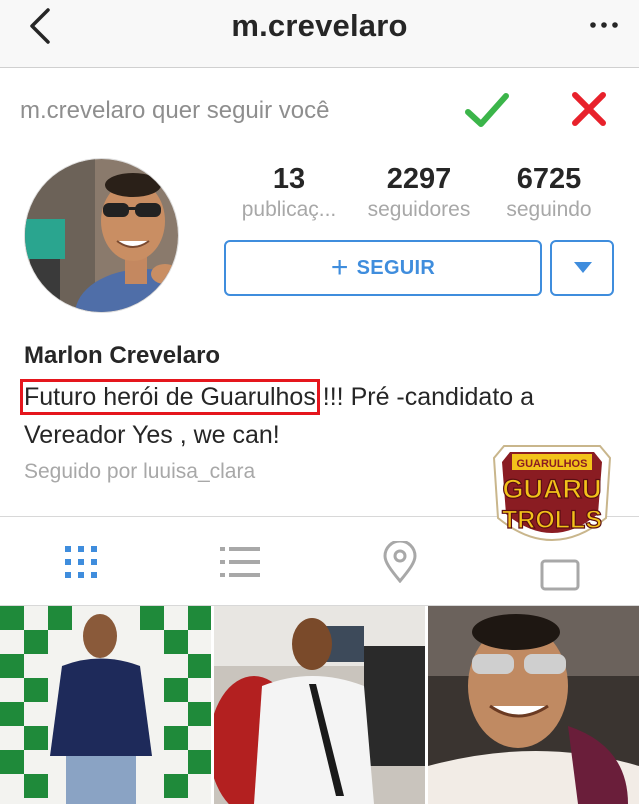  I want to click on follow-button: + SEGUIR, so click(383, 268).